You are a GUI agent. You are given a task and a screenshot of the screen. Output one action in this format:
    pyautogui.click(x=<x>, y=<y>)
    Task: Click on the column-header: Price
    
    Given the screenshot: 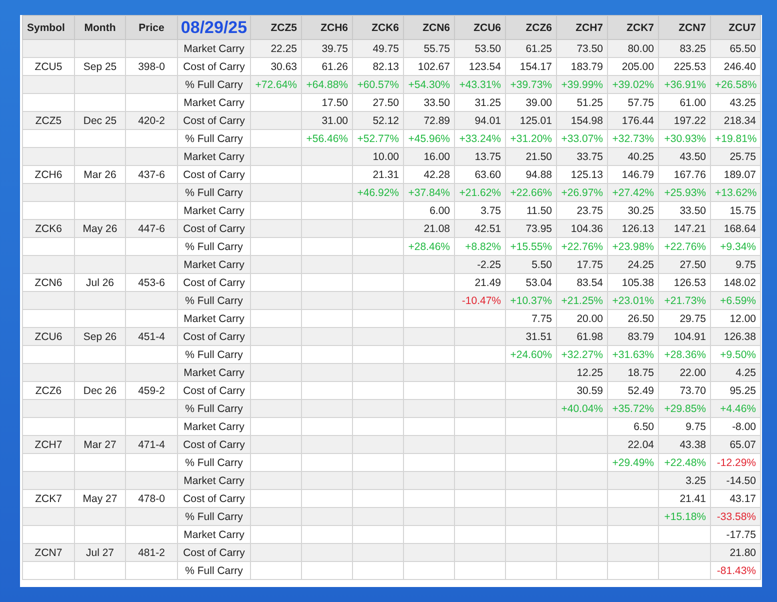 What is the action you would take?
    pyautogui.click(x=152, y=28)
    